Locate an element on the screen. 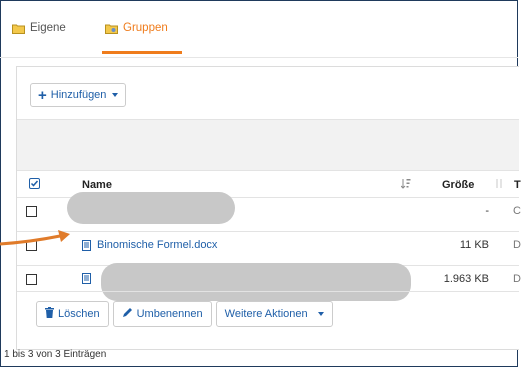 The image size is (521, 370). tab-groups: Gruppen is located at coordinates (136, 28).